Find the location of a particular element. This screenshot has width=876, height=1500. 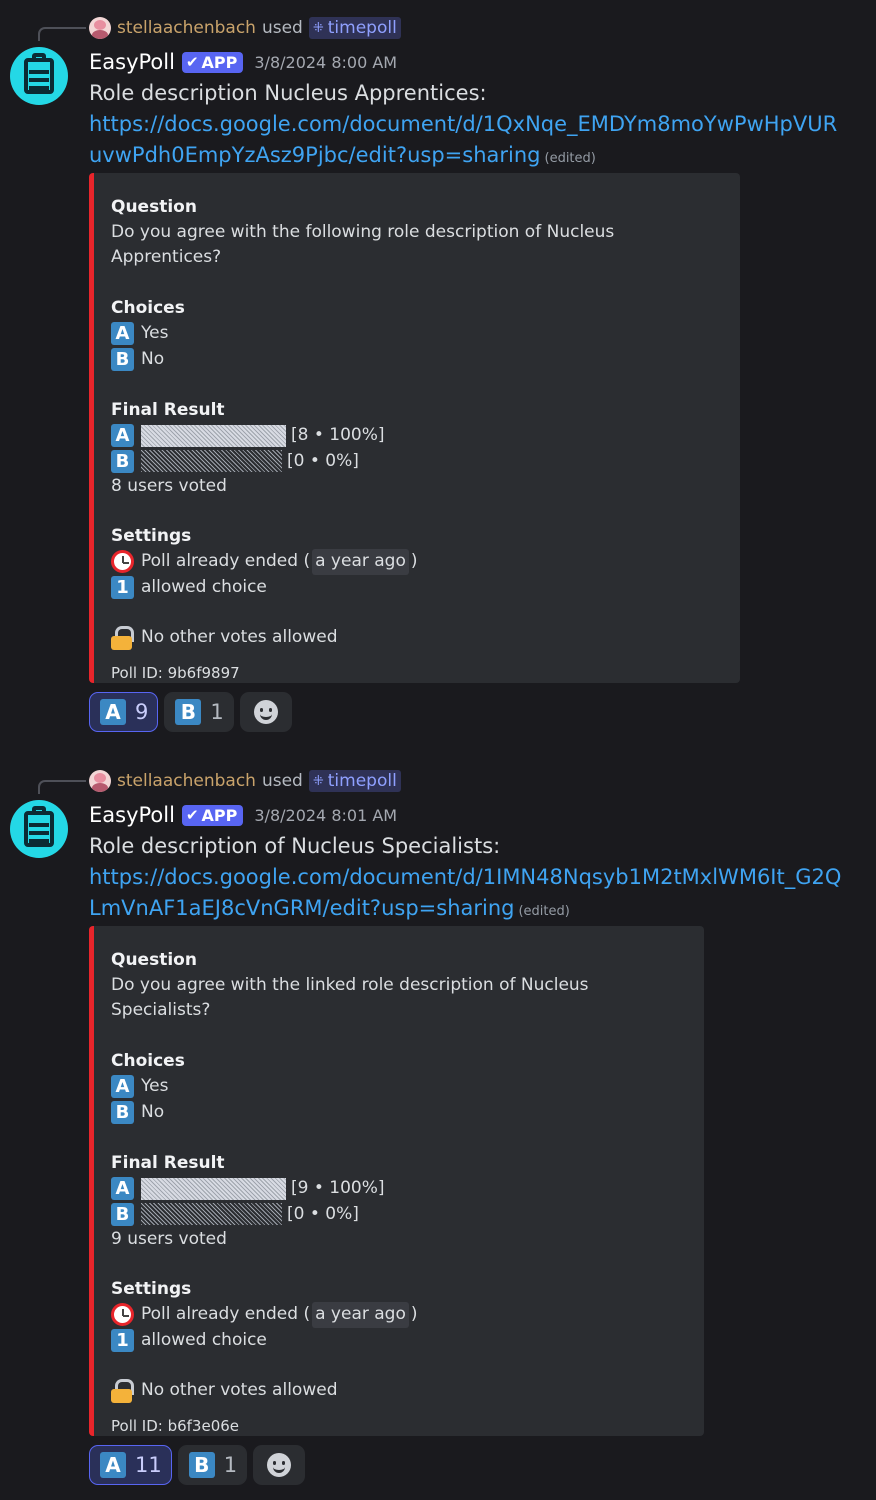

choice-text: Yes is located at coordinates (155, 1086).